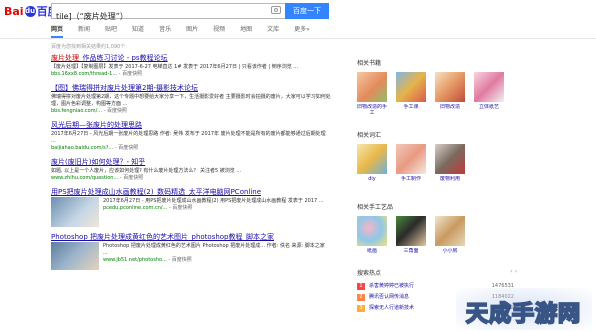 The height and width of the screenshot is (332, 596). I want to click on watermark-text: 天成手游网, so click(523, 314).